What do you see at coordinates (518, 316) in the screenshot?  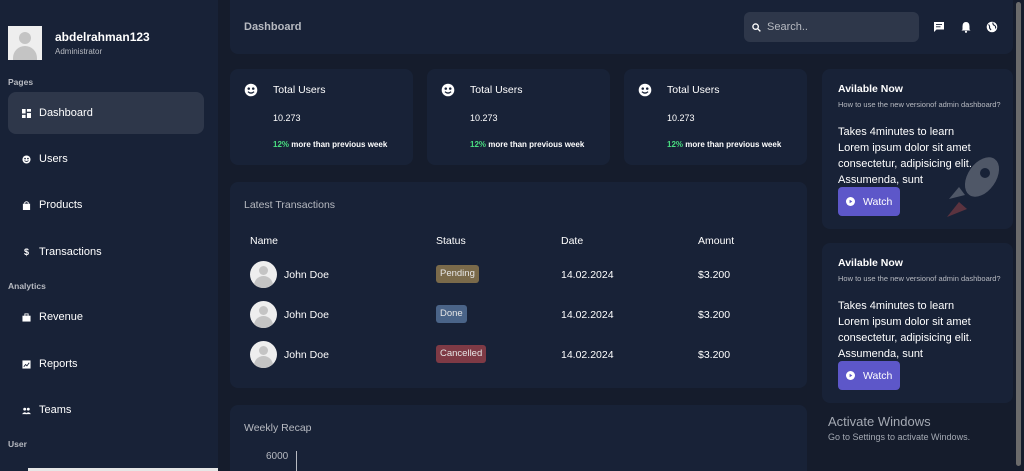 I see `table-row: John Doe Done 14.02.2024 $3.200` at bounding box center [518, 316].